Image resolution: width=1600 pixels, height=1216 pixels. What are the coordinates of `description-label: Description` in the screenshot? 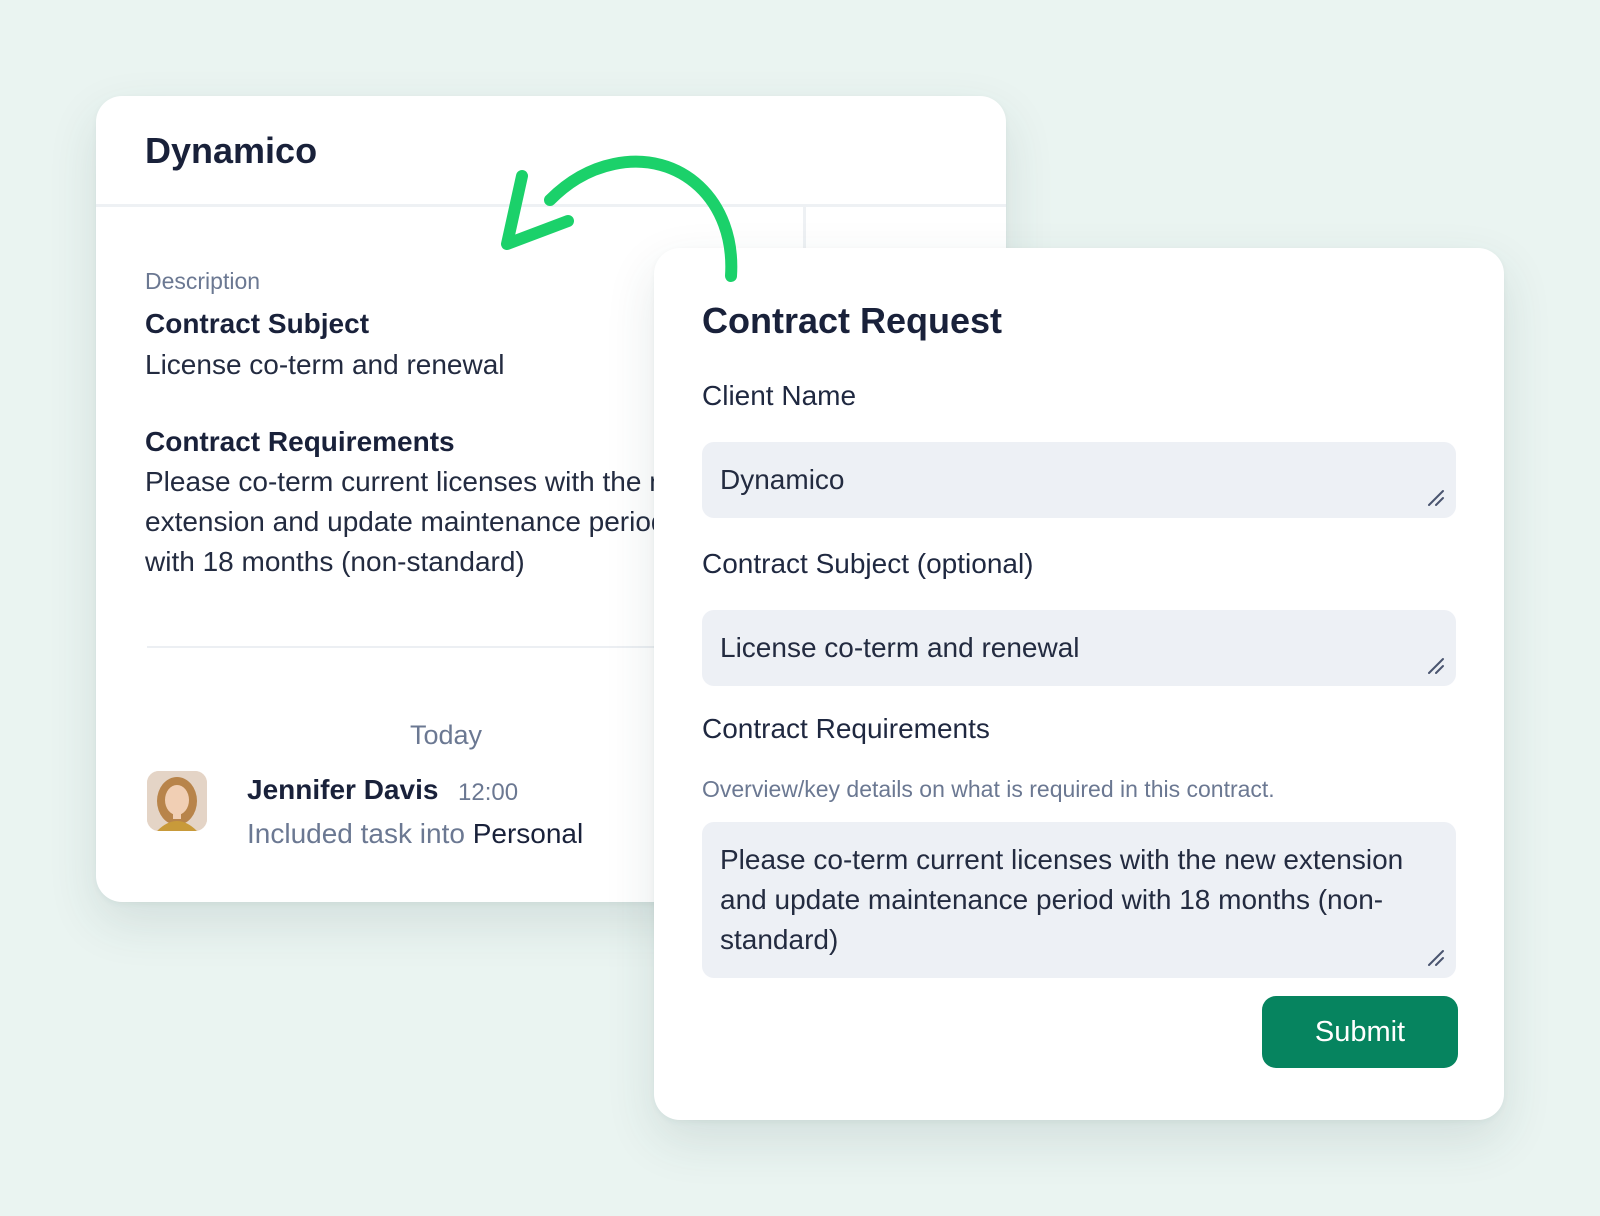 It's located at (203, 281).